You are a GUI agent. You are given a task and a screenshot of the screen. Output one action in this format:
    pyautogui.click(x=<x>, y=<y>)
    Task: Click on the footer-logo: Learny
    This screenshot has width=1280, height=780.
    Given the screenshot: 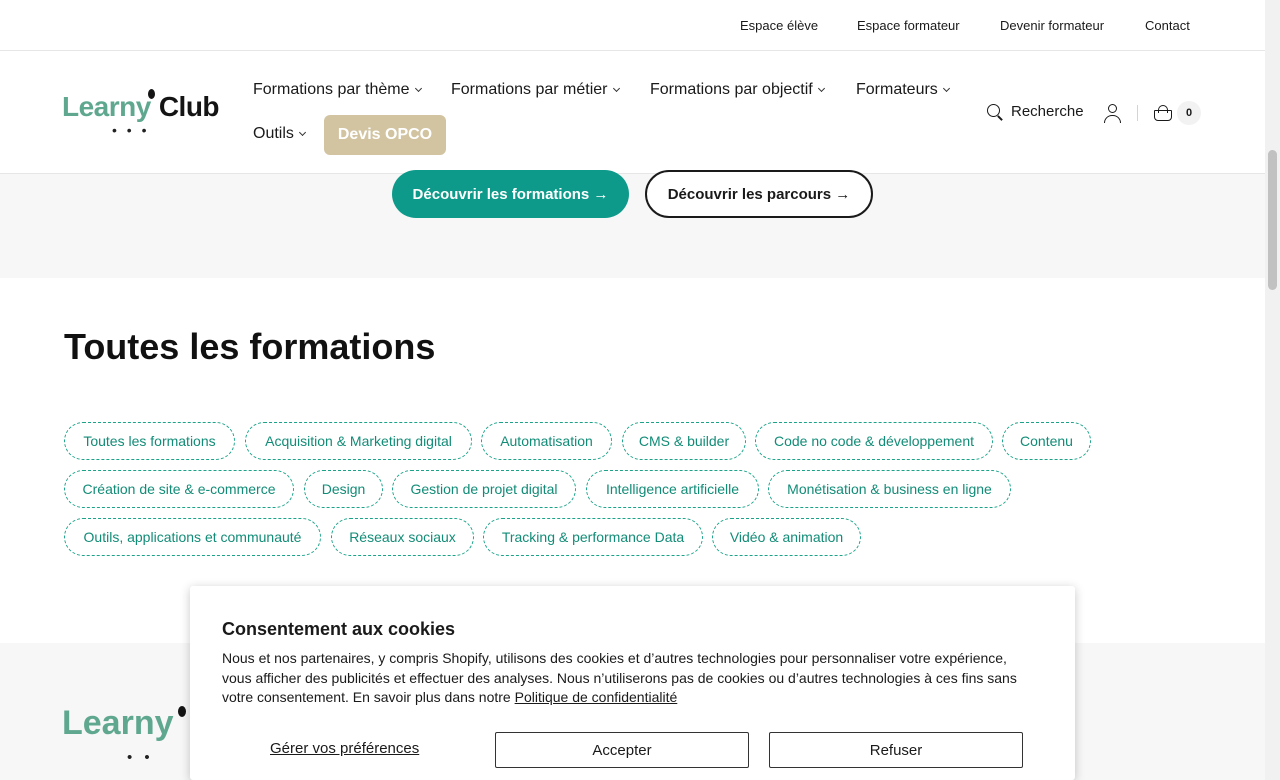 What is the action you would take?
    pyautogui.click(x=118, y=723)
    